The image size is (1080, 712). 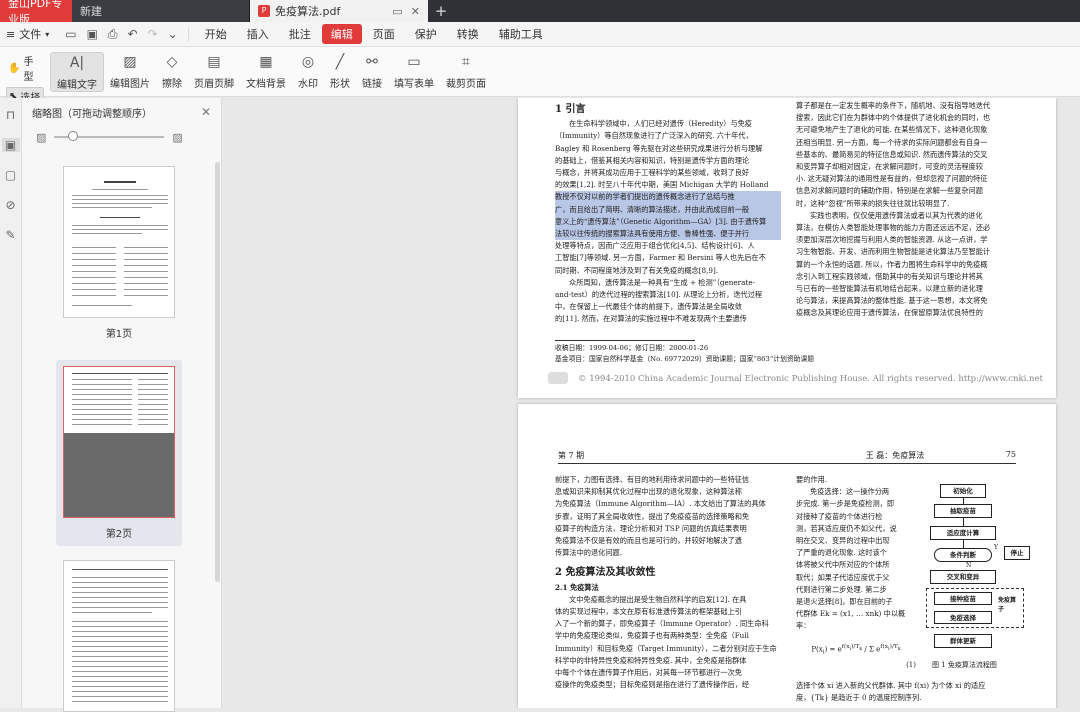 What do you see at coordinates (341, 34) in the screenshot?
I see `menu-edit: 编辑` at bounding box center [341, 34].